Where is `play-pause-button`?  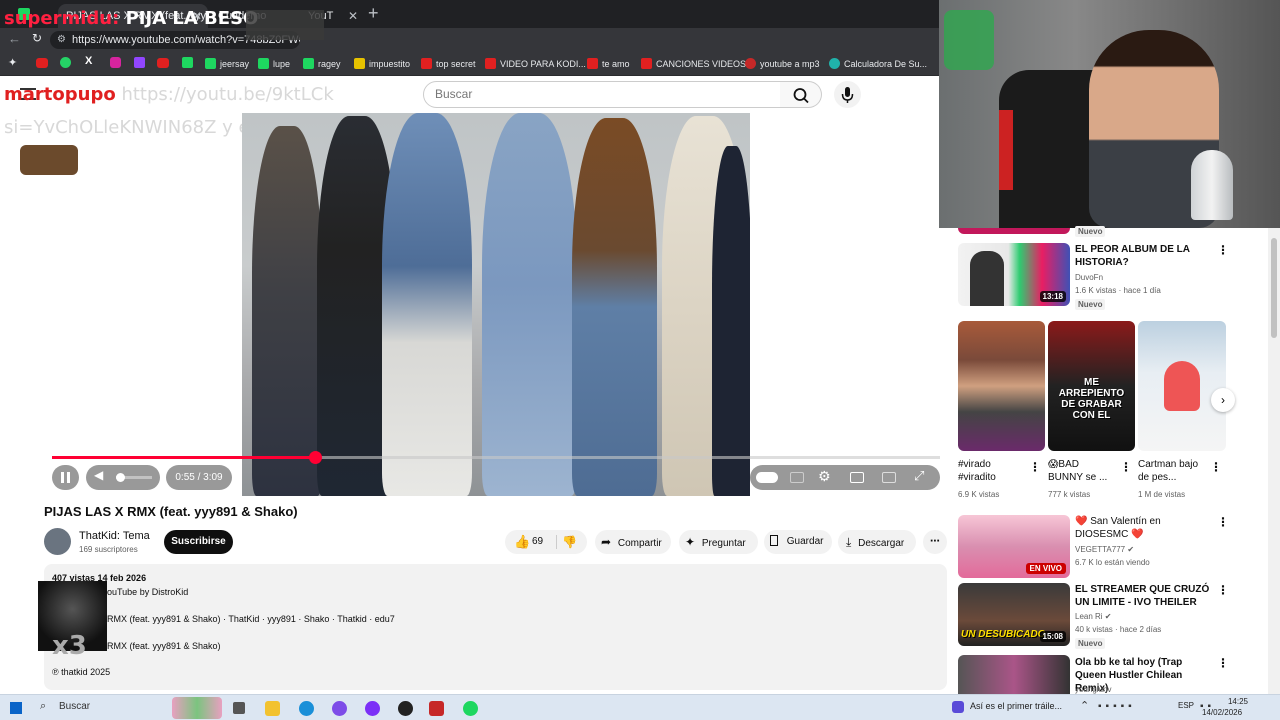 play-pause-button is located at coordinates (65, 477).